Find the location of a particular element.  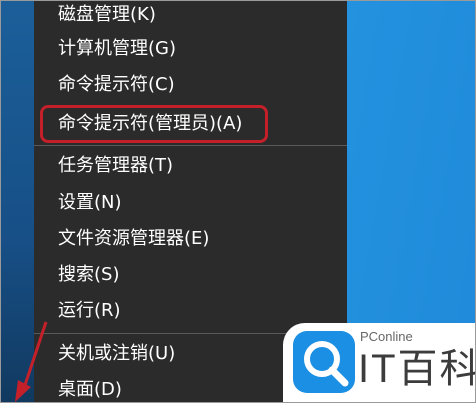

magnifier-logo-icon is located at coordinates (324, 362).